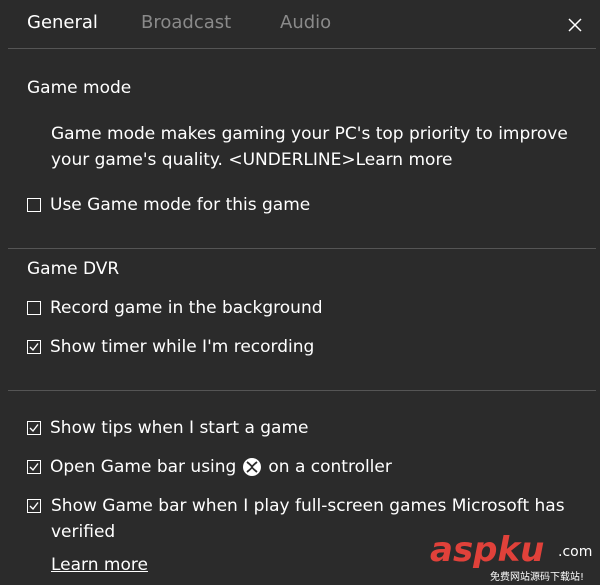 The height and width of the screenshot is (585, 600). Describe the element at coordinates (487, 550) in the screenshot. I see `watermark-brand: aspku` at that location.